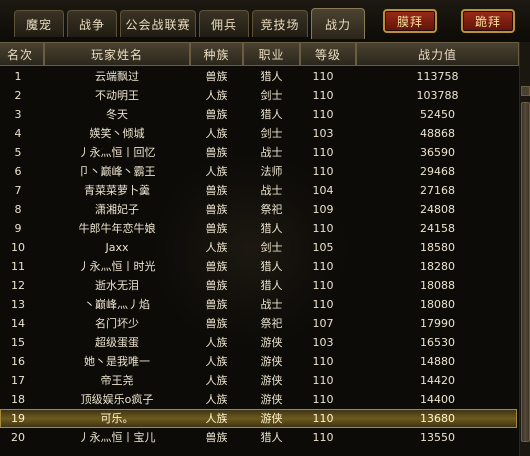 The width and height of the screenshot is (530, 456). Describe the element at coordinates (117, 285) in the screenshot. I see `player-name-cell: 逝水无泪` at that location.